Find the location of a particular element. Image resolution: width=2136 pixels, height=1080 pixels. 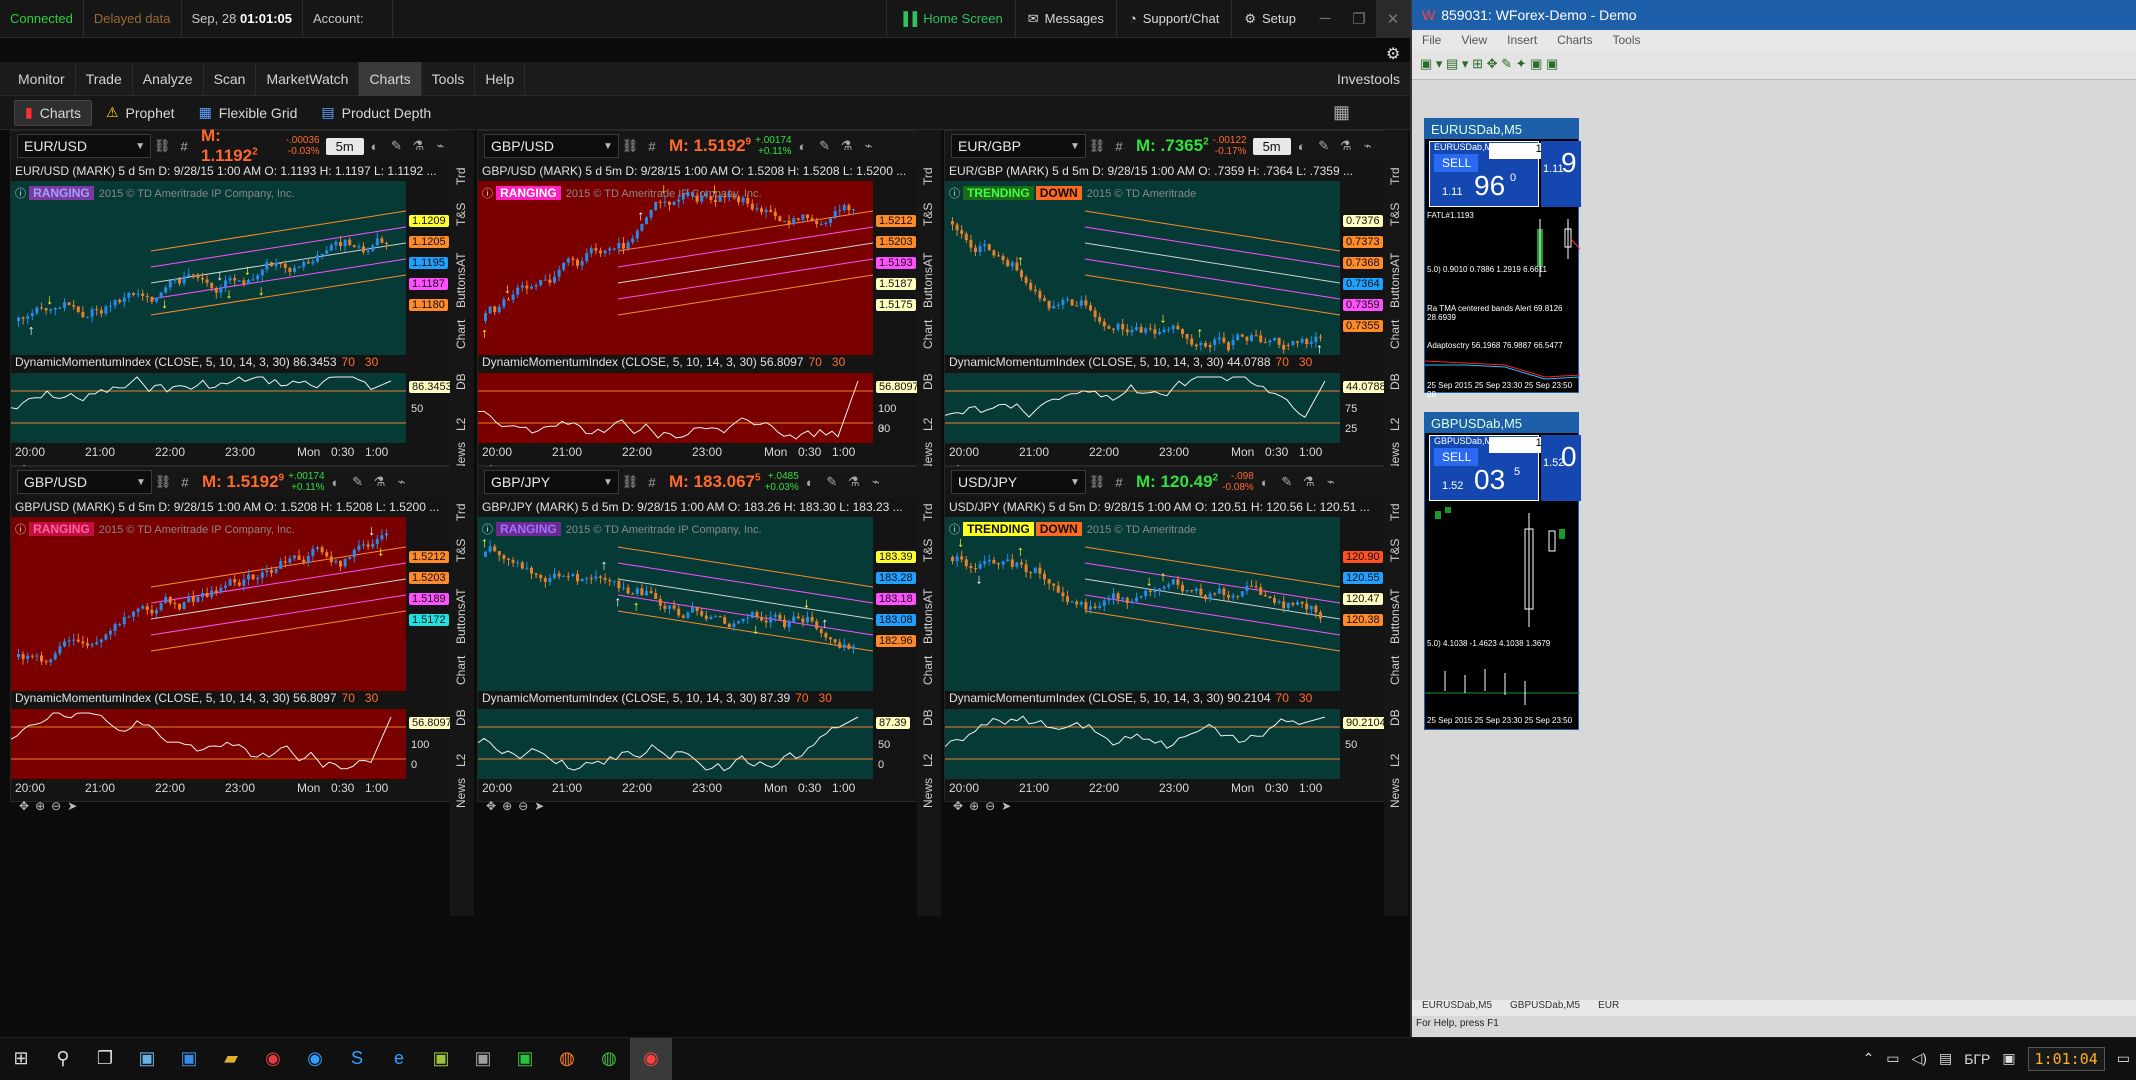

search-icon: ⚲ is located at coordinates (63, 1059).